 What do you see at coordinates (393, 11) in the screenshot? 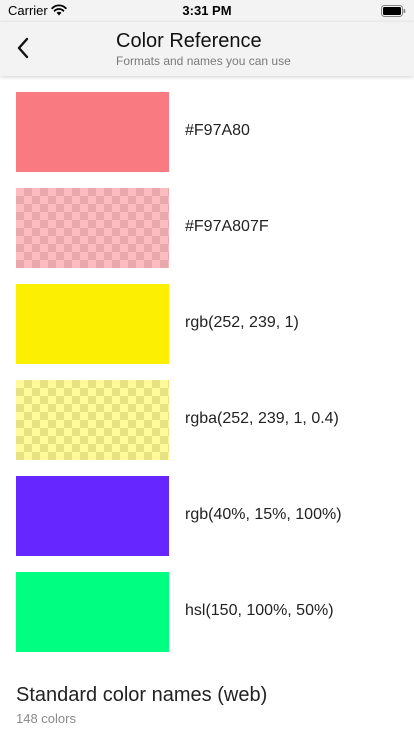
I see `battery-icon` at bounding box center [393, 11].